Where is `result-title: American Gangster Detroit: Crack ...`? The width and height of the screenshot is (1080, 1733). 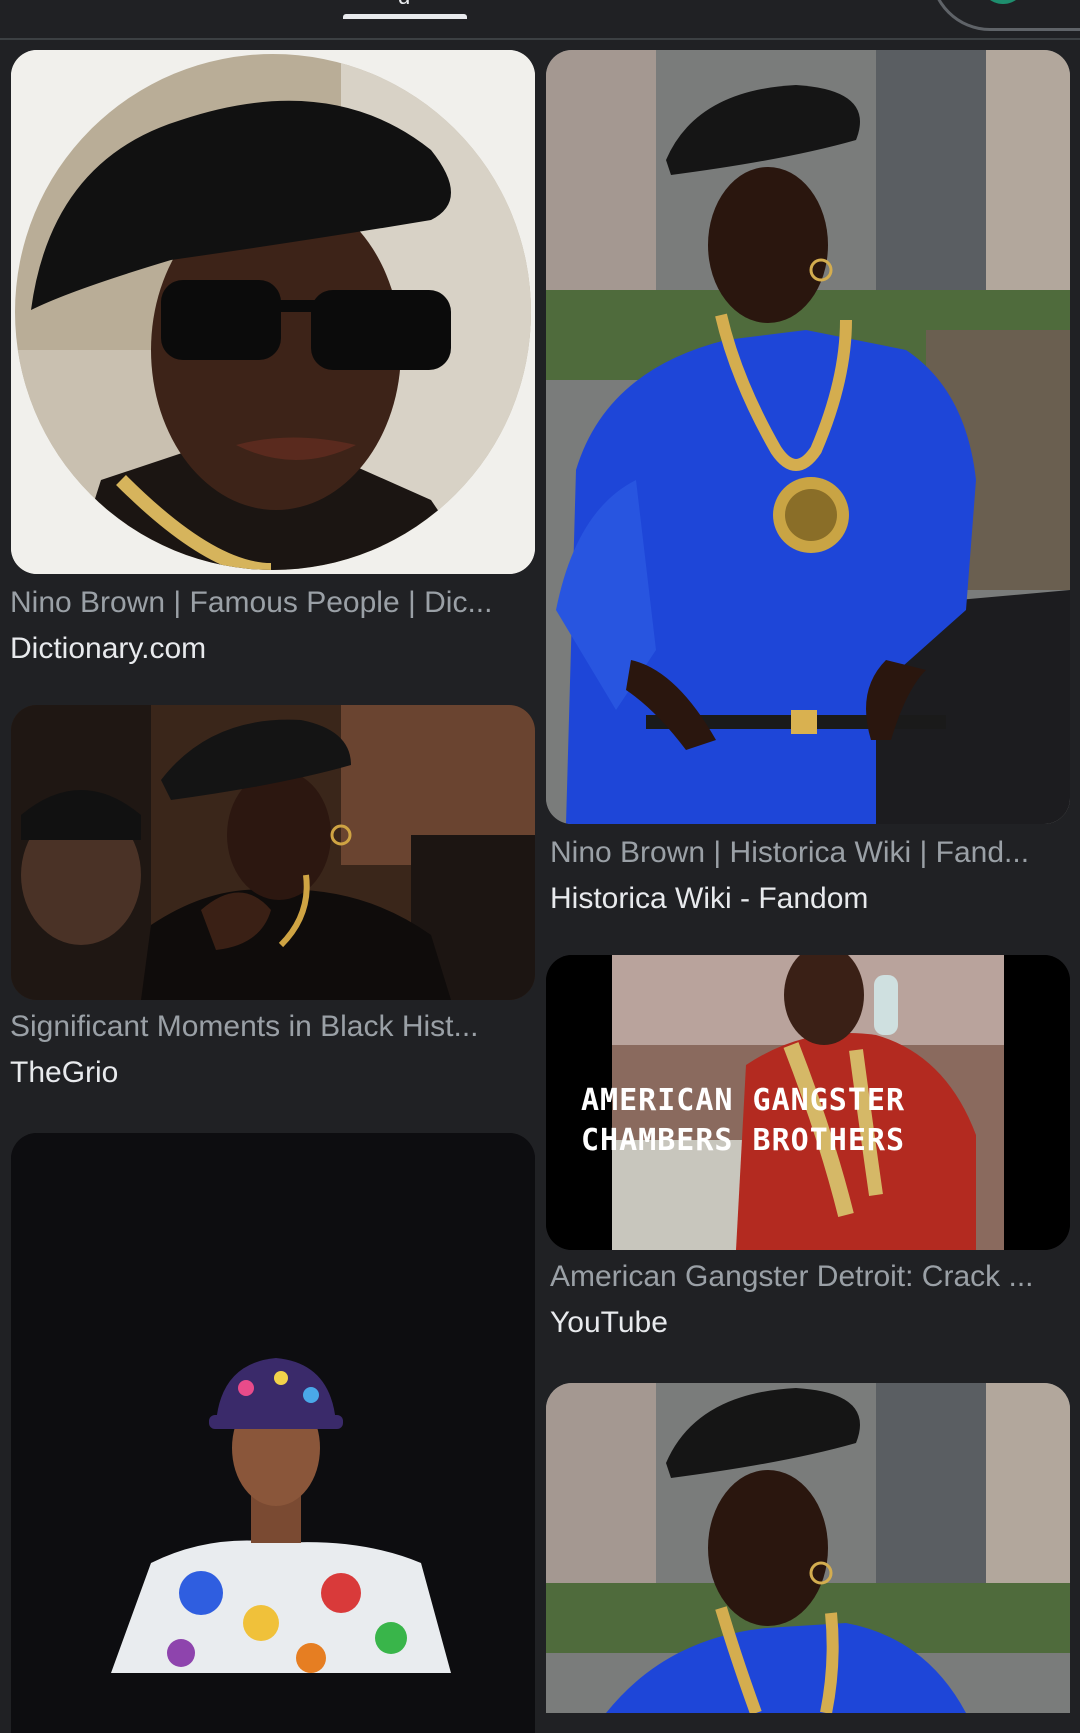 result-title: American Gangster Detroit: Crack ... is located at coordinates (800, 1277).